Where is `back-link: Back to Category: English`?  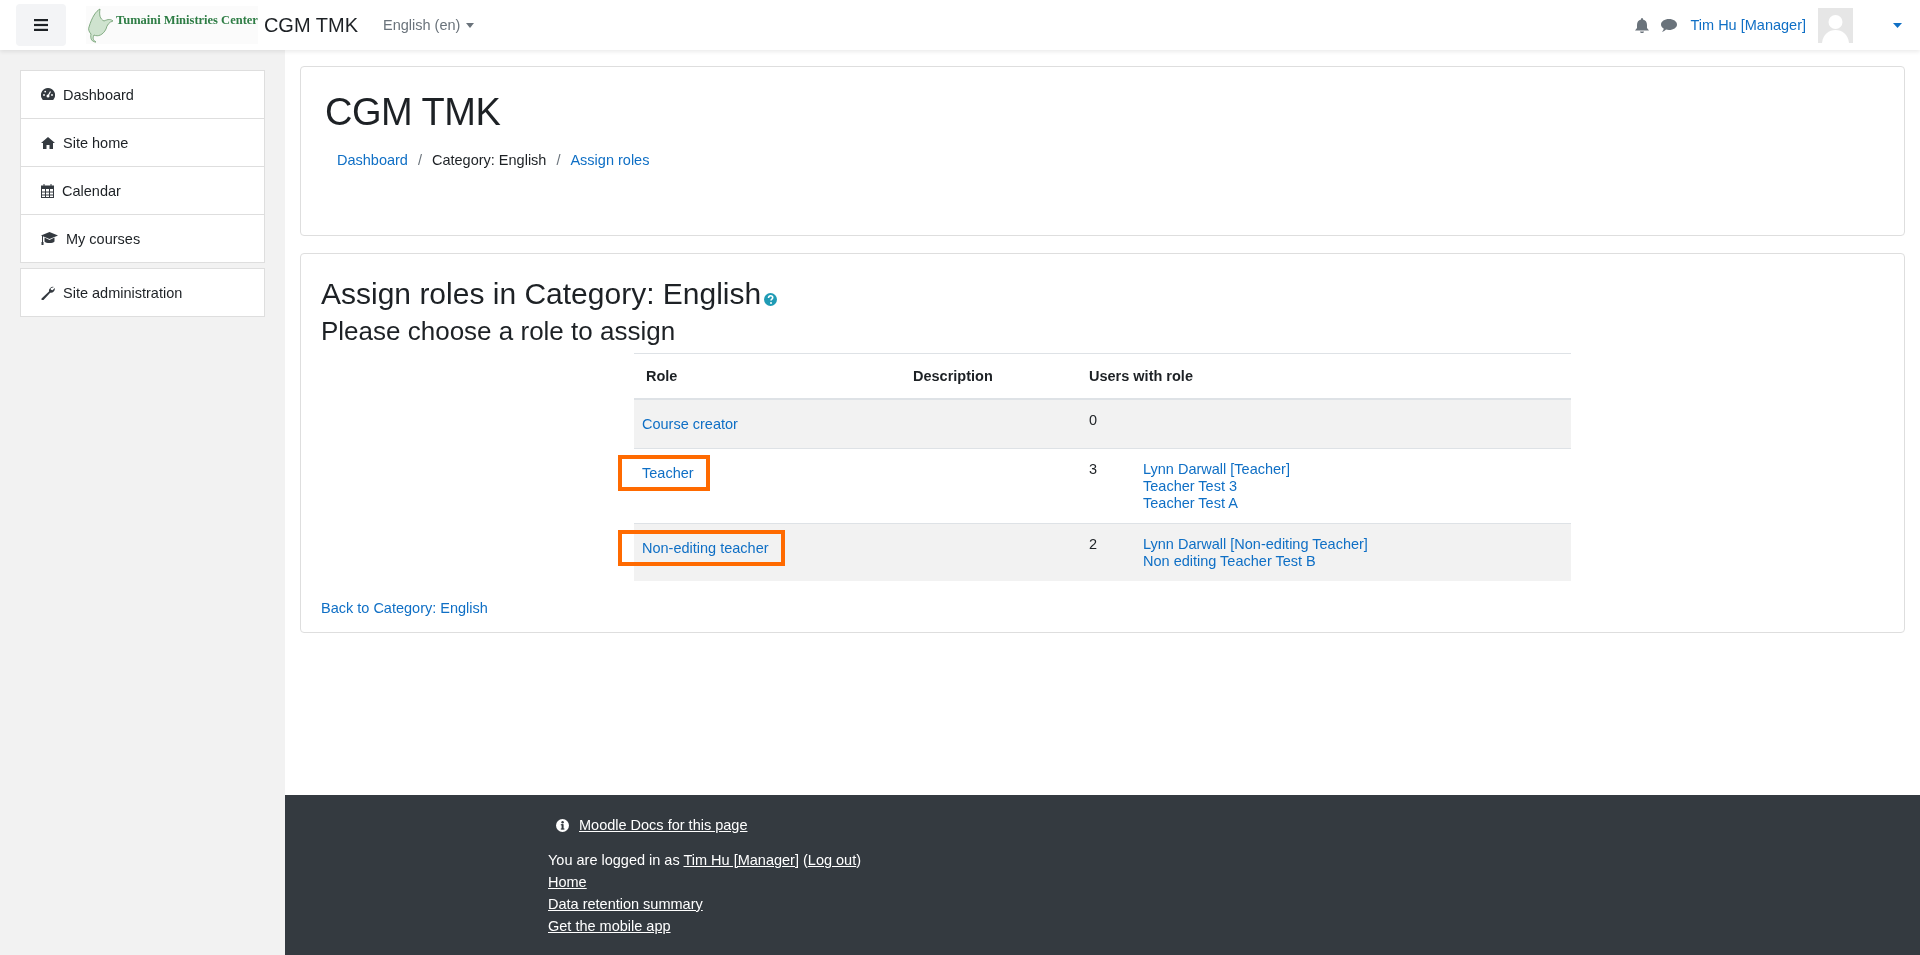
back-link: Back to Category: English is located at coordinates (404, 608).